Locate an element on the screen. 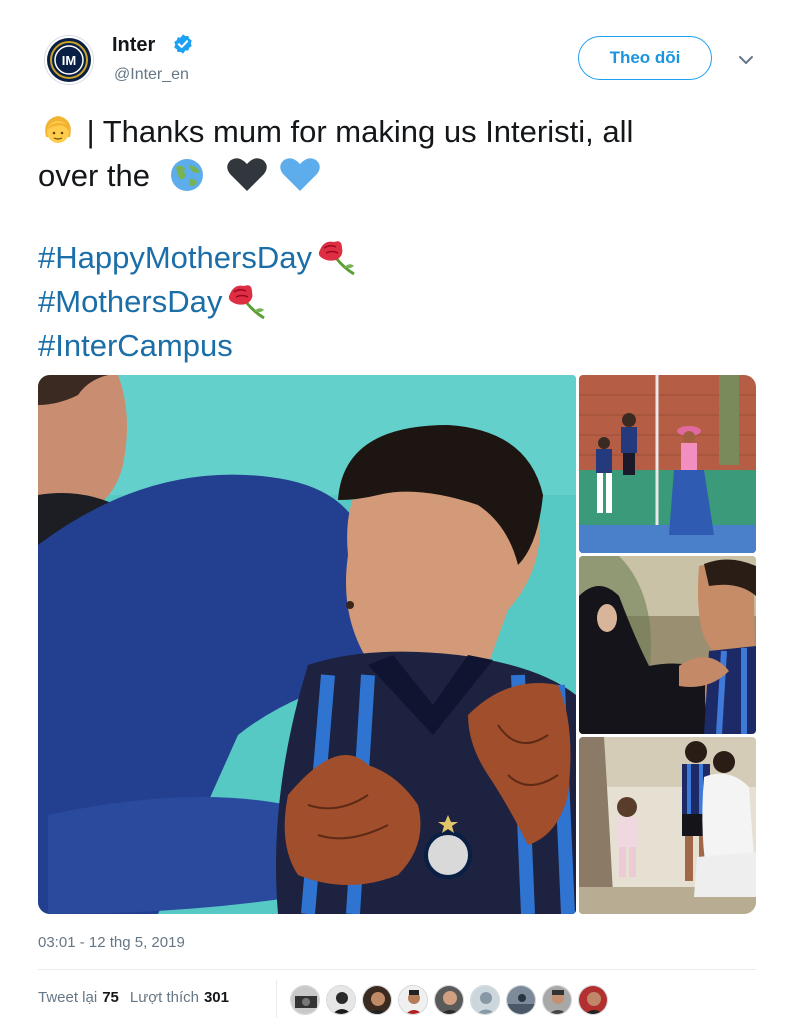  hashtag-mothersday: #MothersDay is located at coordinates (130, 302).